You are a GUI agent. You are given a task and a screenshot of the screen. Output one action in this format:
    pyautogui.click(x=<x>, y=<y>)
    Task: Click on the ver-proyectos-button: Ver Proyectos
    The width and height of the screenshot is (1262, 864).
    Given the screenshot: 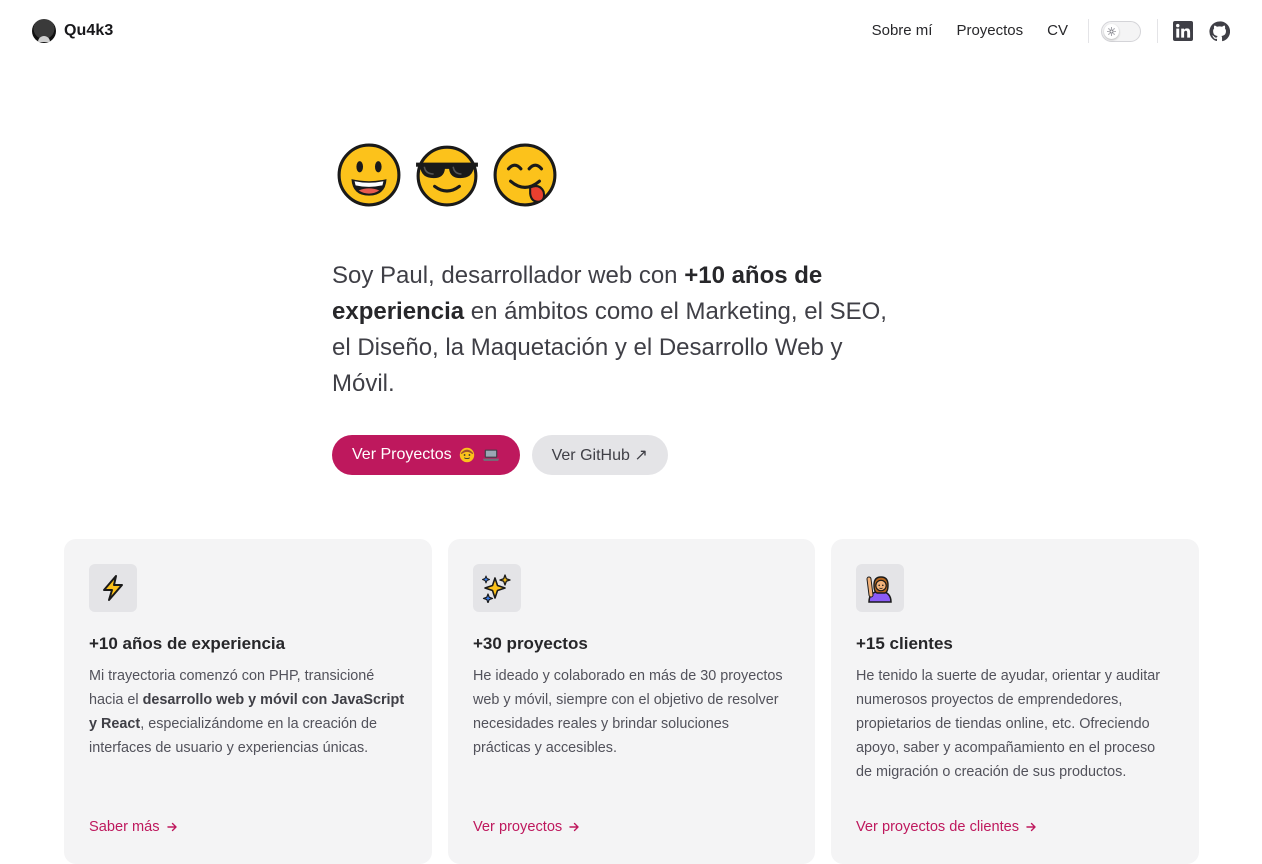 What is the action you would take?
    pyautogui.click(x=426, y=455)
    